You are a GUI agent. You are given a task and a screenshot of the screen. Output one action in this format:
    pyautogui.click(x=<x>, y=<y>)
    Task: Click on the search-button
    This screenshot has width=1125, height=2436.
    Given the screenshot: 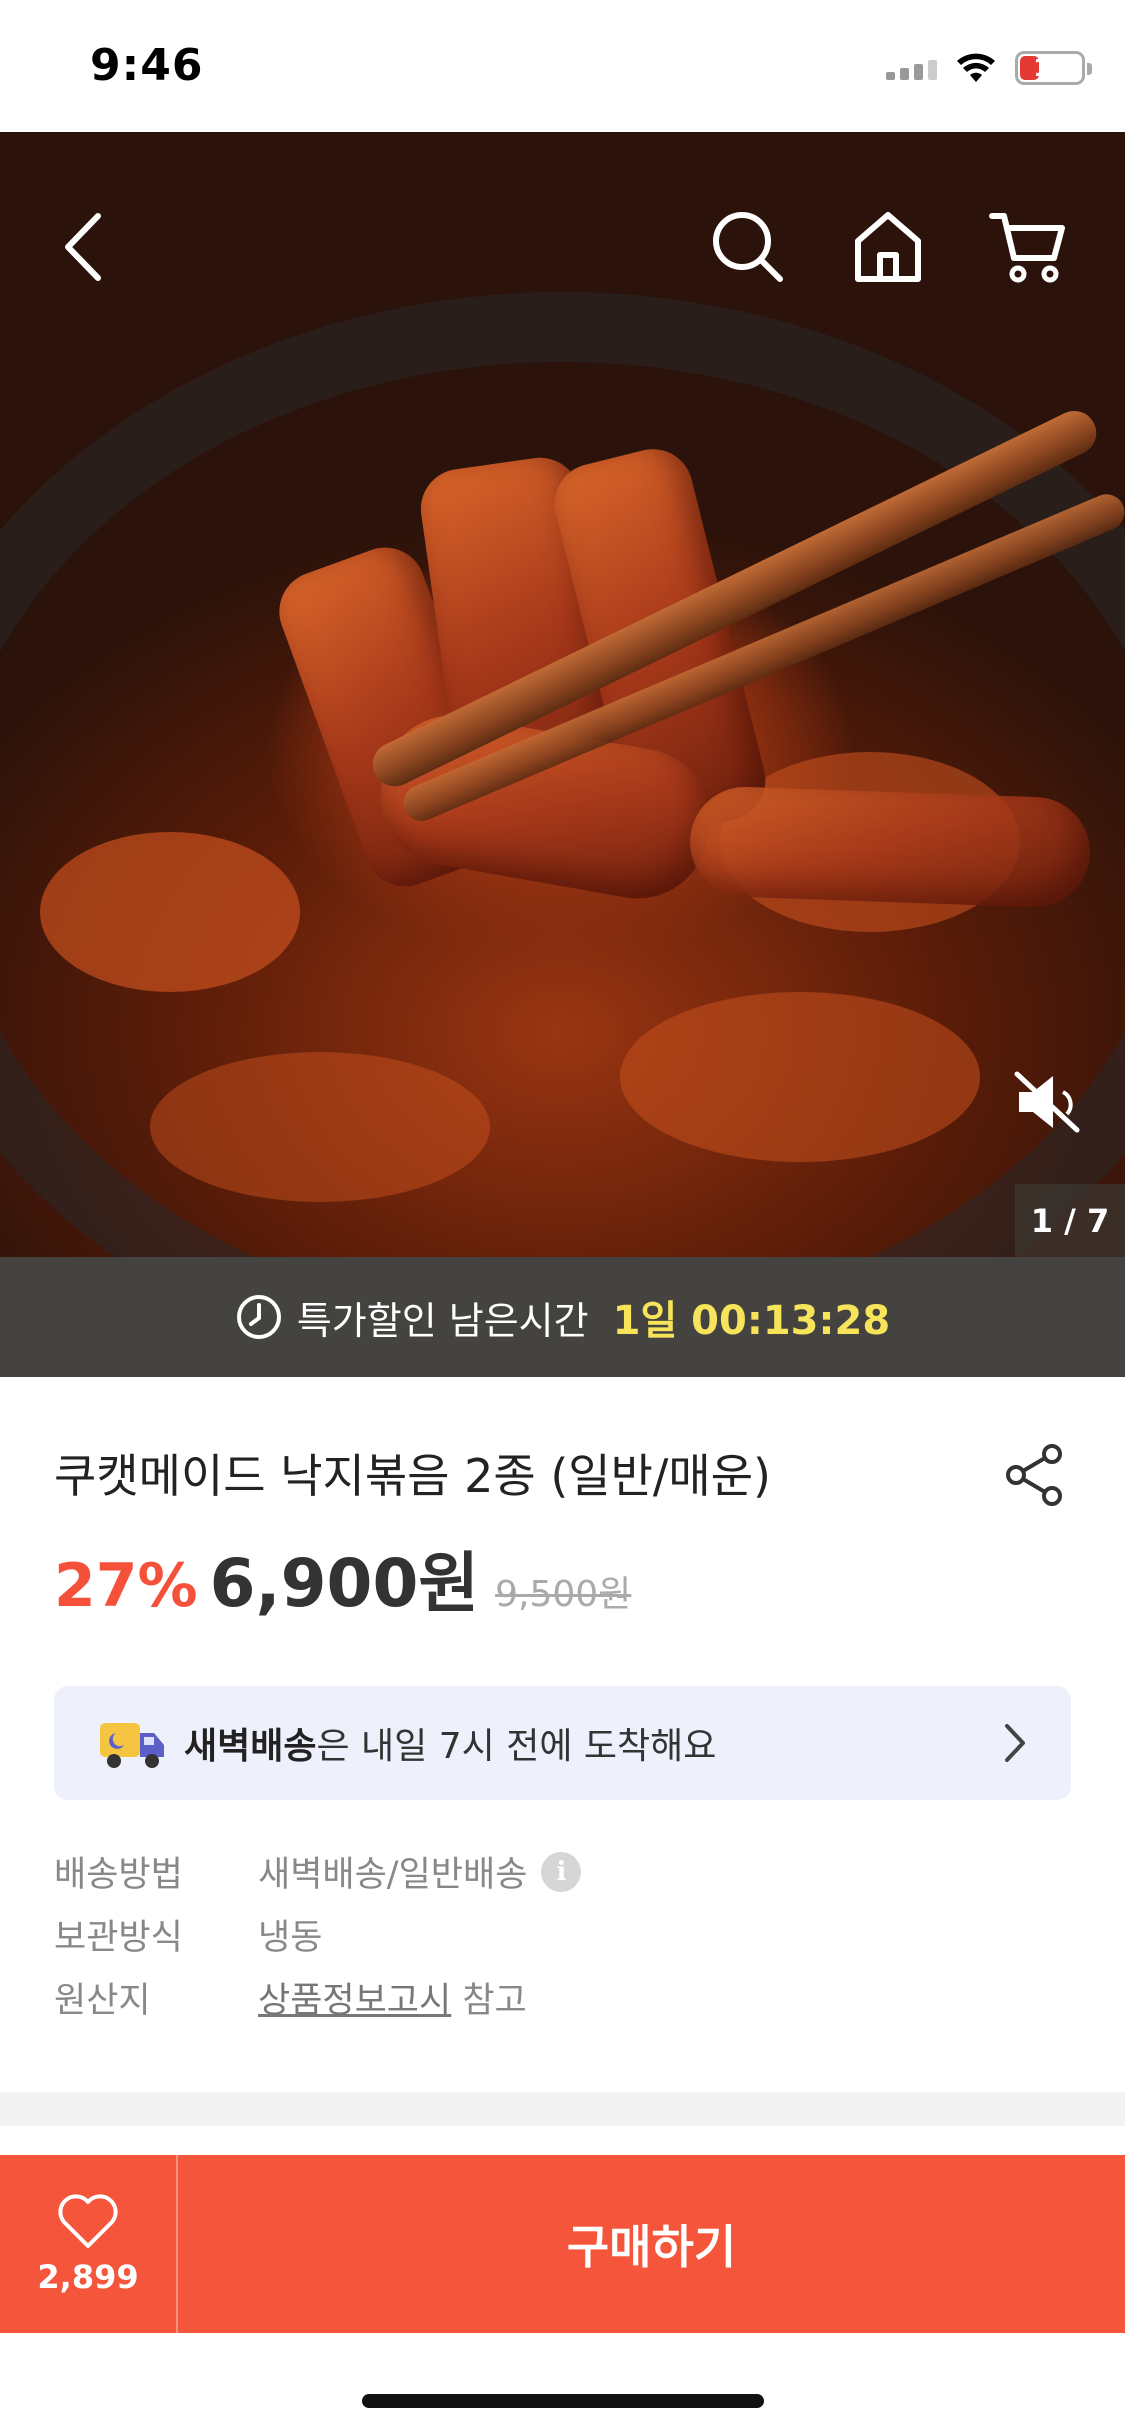 What is the action you would take?
    pyautogui.click(x=748, y=247)
    